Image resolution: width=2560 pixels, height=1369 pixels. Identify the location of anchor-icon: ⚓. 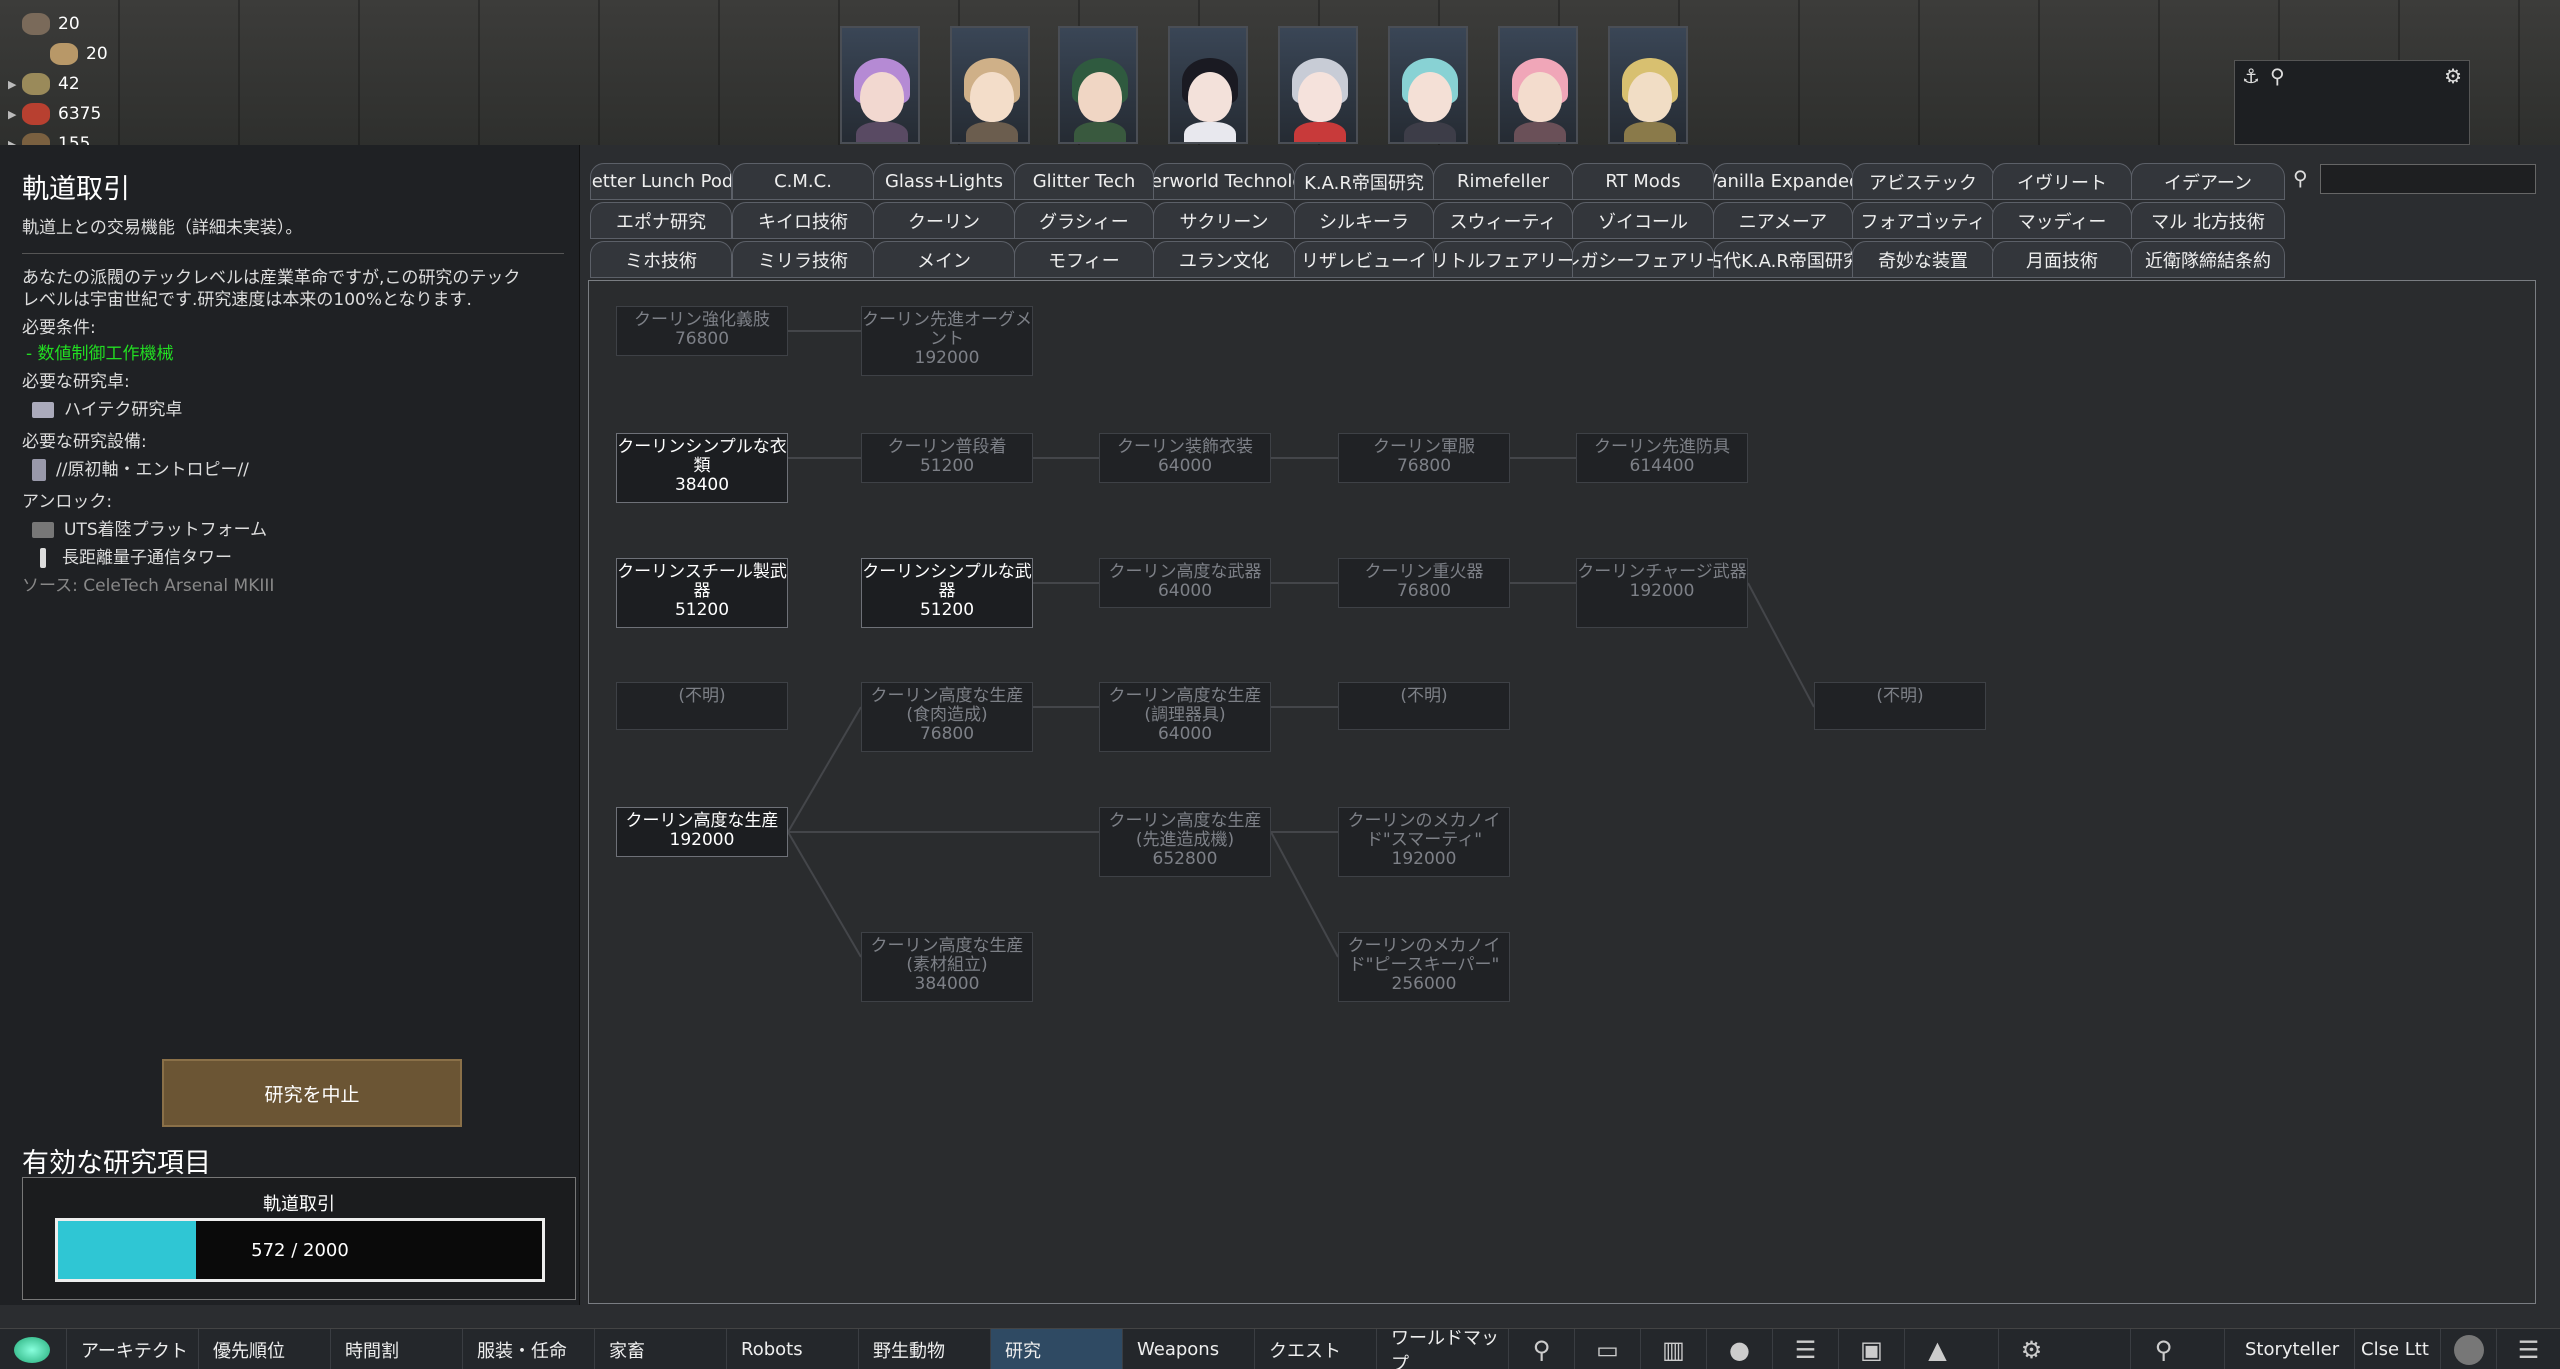
(2251, 76).